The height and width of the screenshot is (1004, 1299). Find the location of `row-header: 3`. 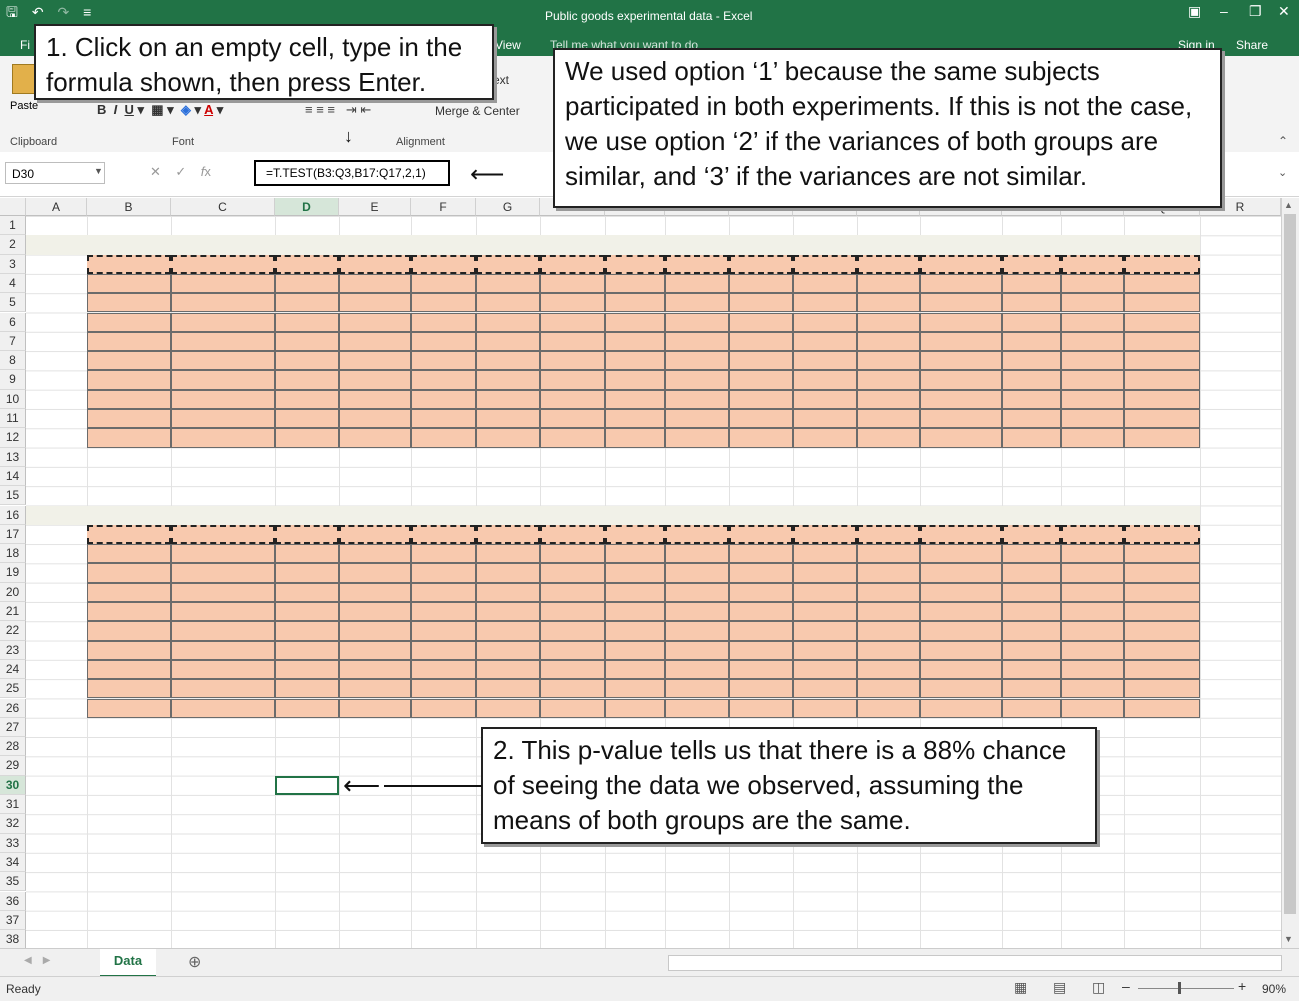

row-header: 3 is located at coordinates (13, 264).